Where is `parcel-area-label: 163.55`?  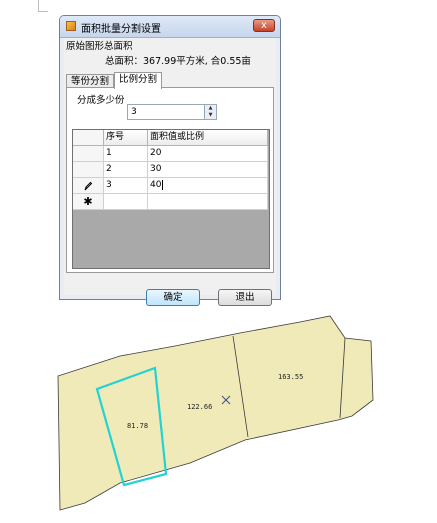
parcel-area-label: 163.55 is located at coordinates (290, 377).